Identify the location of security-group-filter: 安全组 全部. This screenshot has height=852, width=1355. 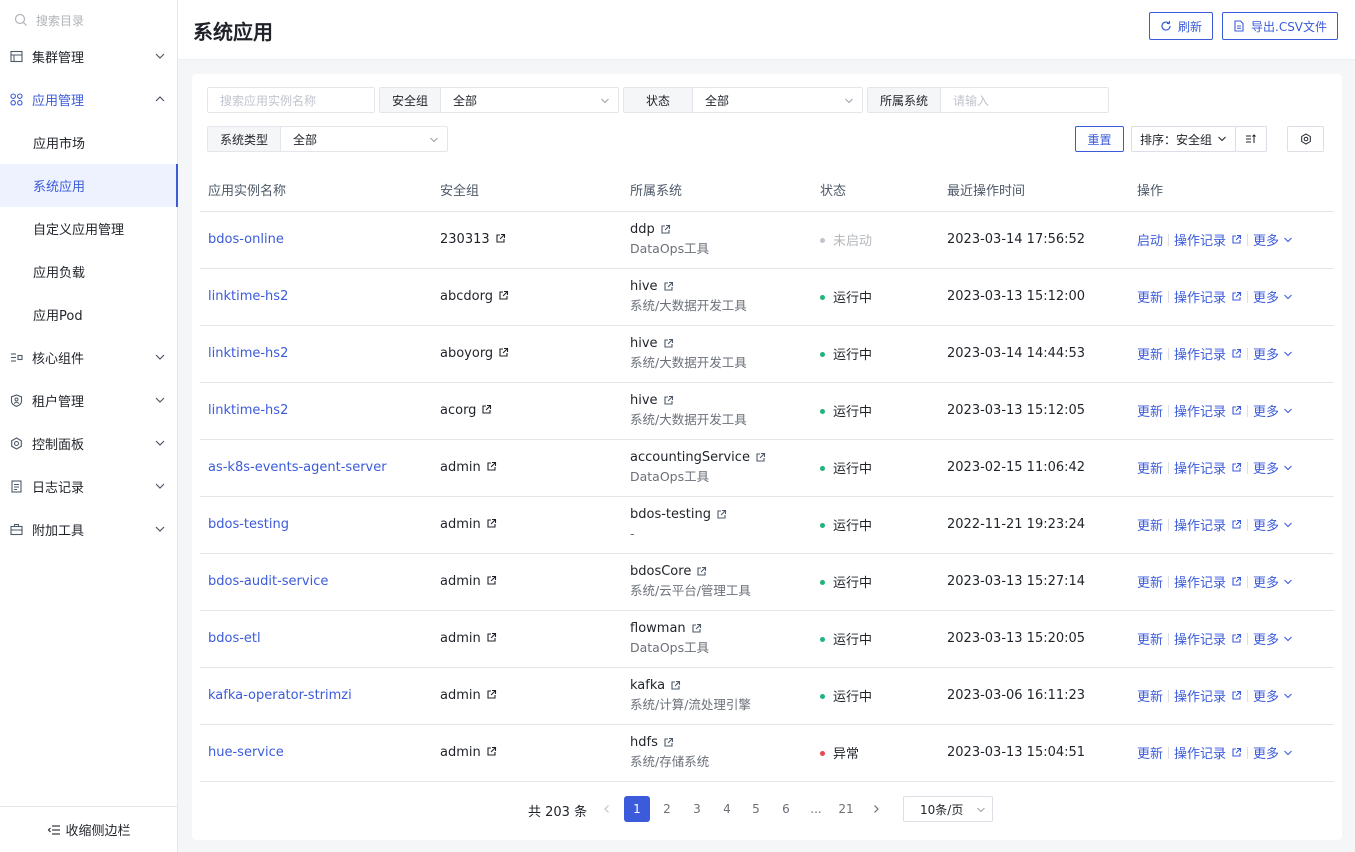
(499, 100).